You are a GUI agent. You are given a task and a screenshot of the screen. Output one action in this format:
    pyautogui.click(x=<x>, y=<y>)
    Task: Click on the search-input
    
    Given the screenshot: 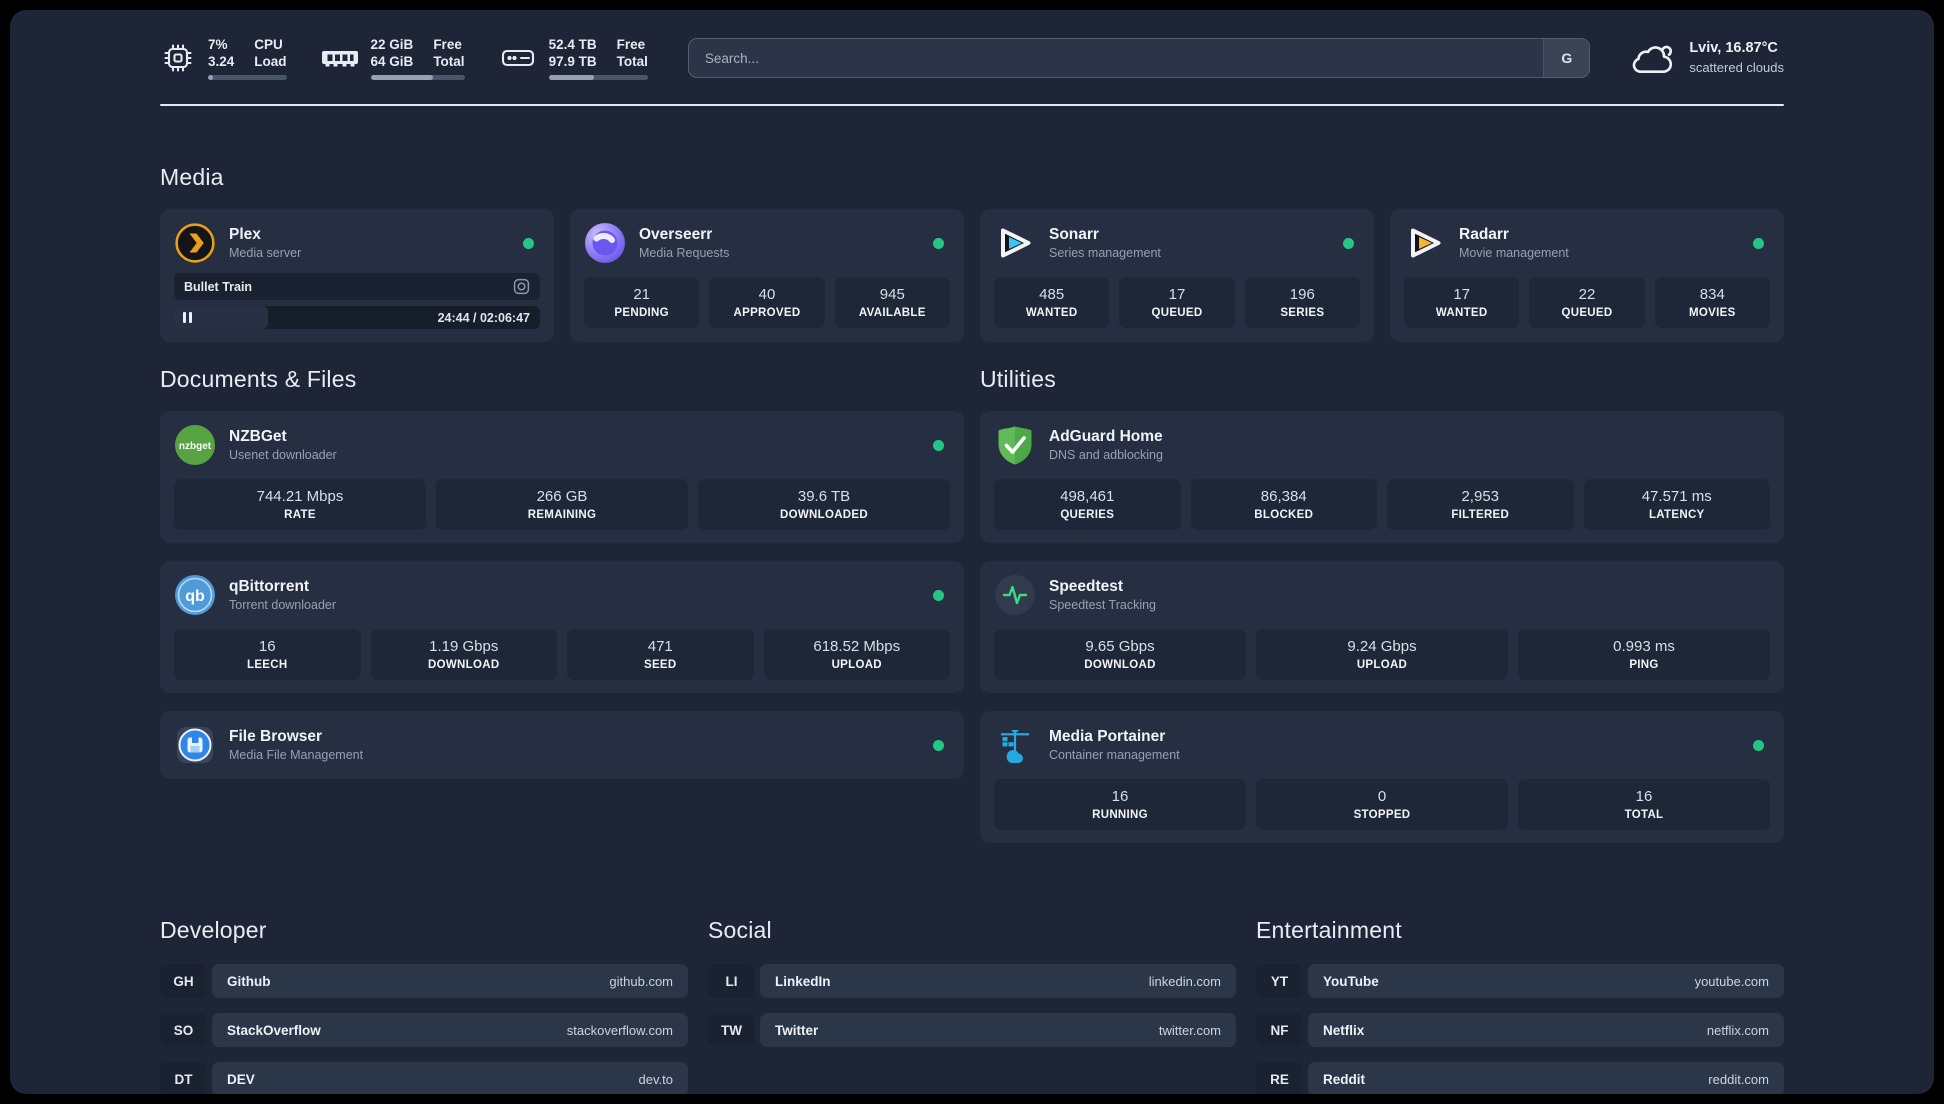 What is the action you would take?
    pyautogui.click(x=1116, y=58)
    